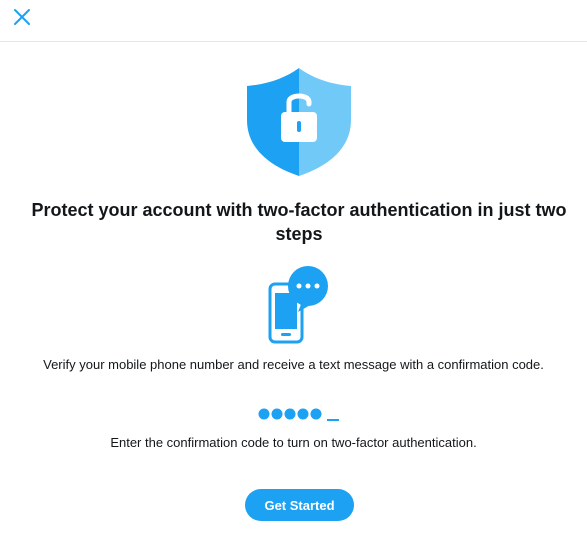  I want to click on phone-message-icon, so click(298, 305).